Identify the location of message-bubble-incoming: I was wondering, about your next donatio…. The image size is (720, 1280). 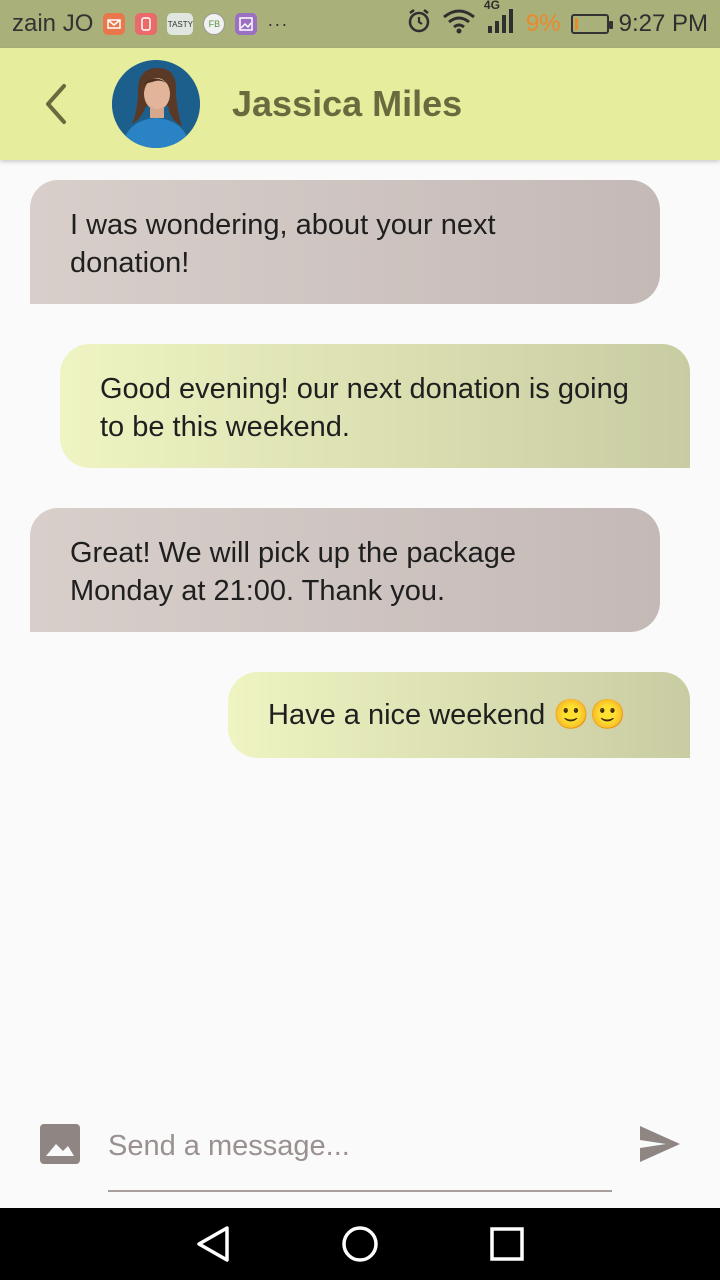
(345, 242).